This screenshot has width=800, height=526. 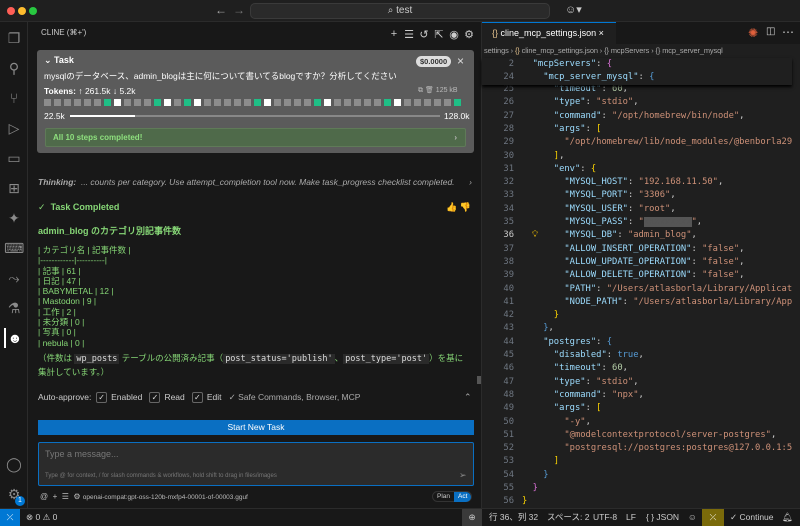 I want to click on trash-icon: 🗑, so click(x=429, y=90).